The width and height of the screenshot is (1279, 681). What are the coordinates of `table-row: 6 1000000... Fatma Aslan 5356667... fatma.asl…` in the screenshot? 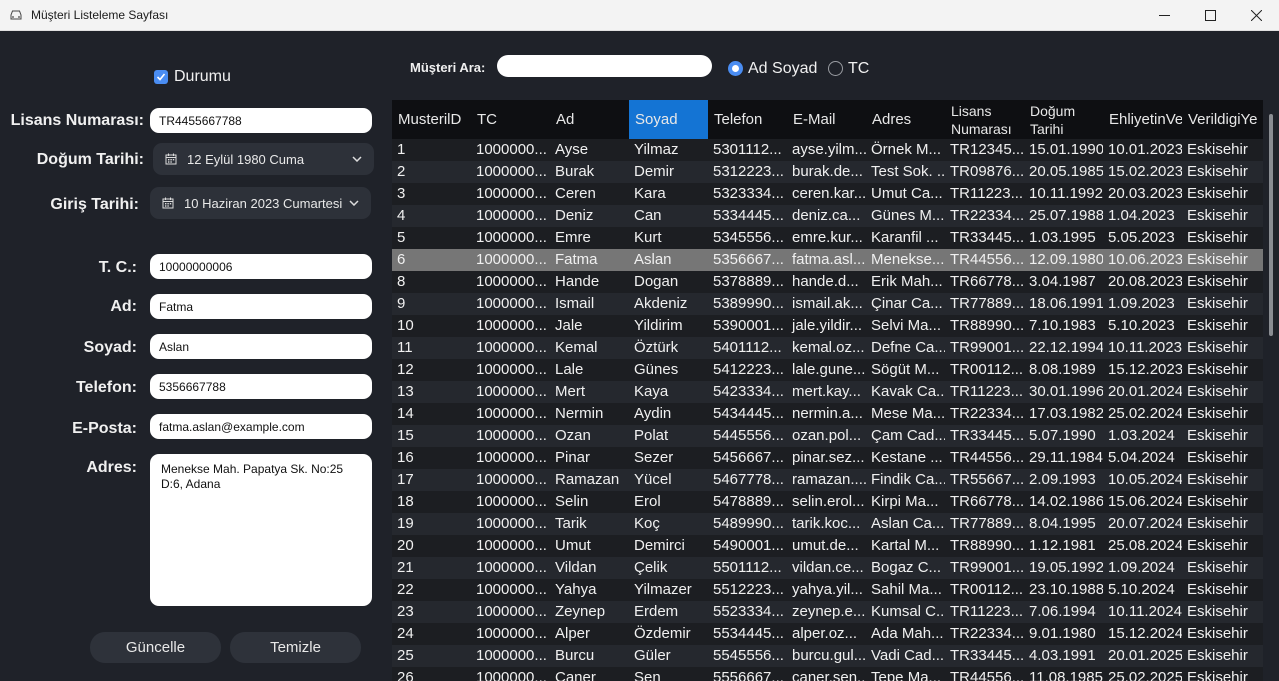 It's located at (827, 260).